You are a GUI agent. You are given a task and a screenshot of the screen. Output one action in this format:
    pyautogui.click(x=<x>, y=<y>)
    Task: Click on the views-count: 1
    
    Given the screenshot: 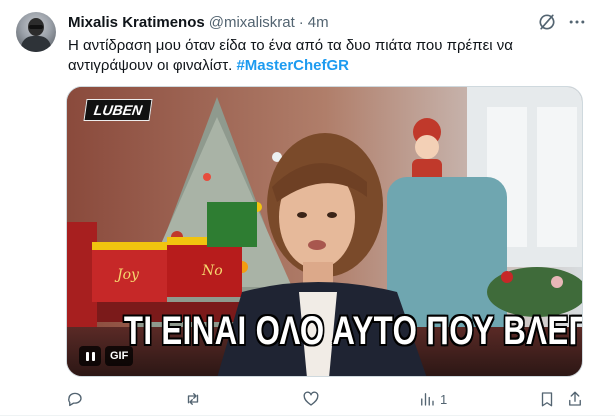 What is the action you would take?
    pyautogui.click(x=444, y=399)
    